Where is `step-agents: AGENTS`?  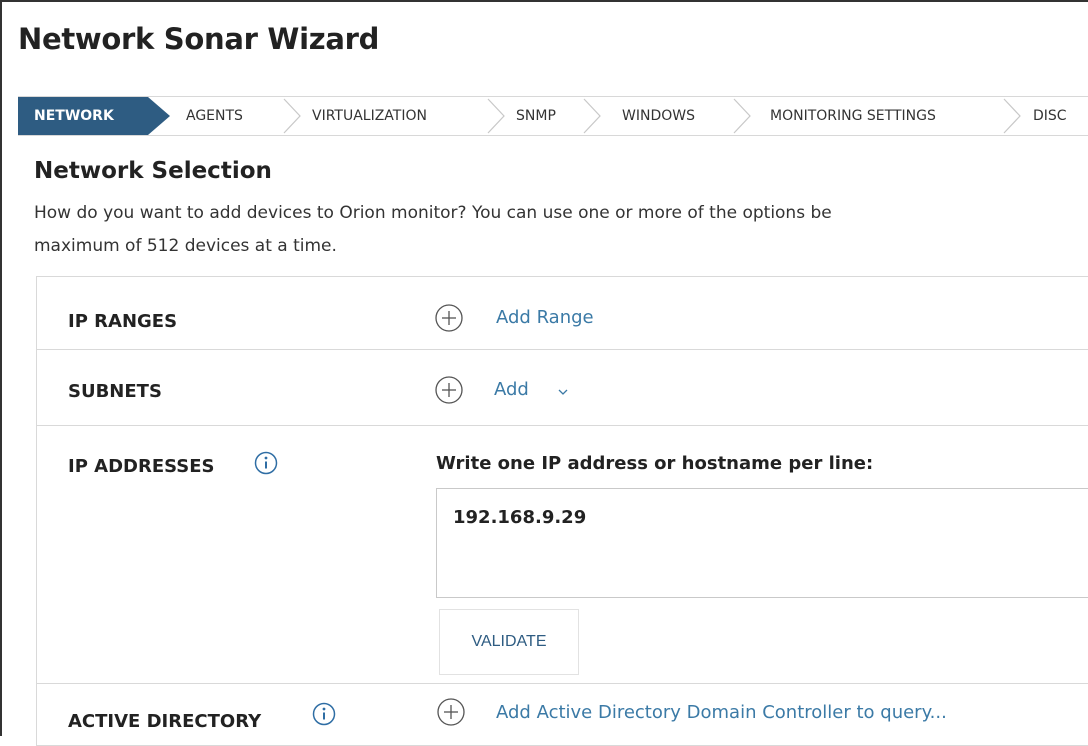
step-agents: AGENTS is located at coordinates (214, 116).